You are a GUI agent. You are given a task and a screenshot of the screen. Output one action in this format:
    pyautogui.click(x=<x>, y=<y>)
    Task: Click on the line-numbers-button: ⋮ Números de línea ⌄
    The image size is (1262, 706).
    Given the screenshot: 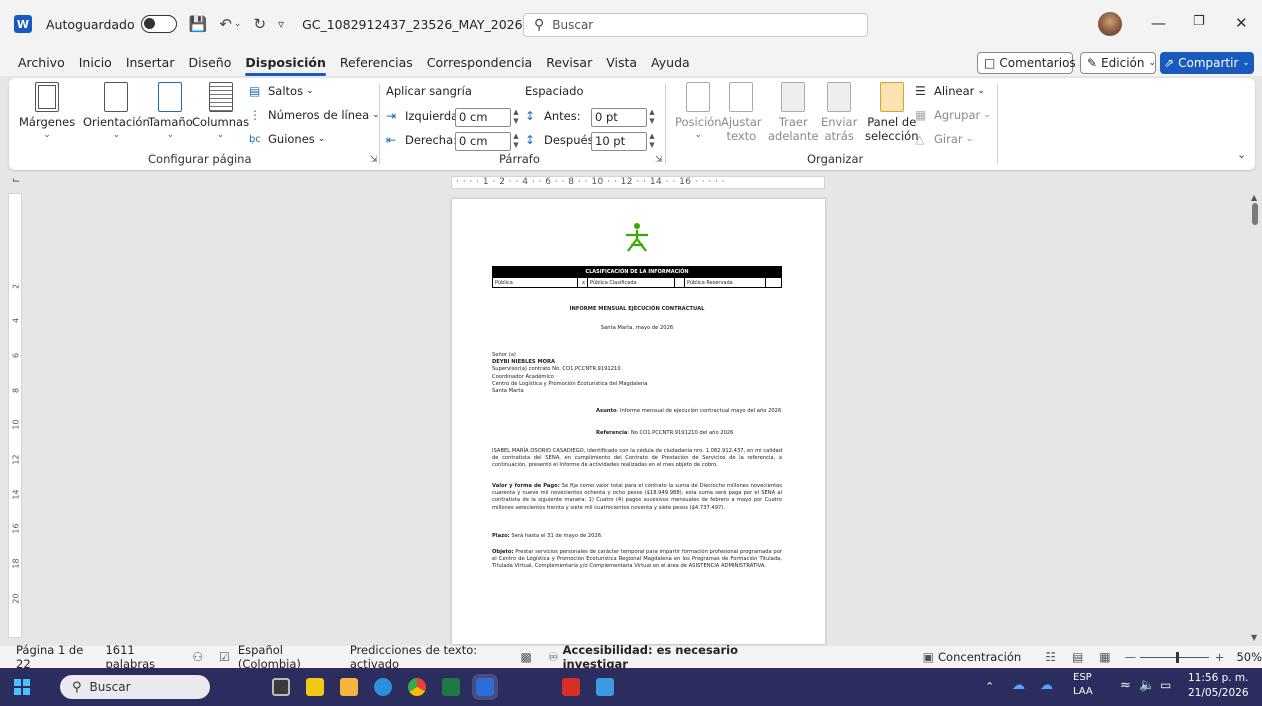 What is the action you would take?
    pyautogui.click(x=314, y=115)
    